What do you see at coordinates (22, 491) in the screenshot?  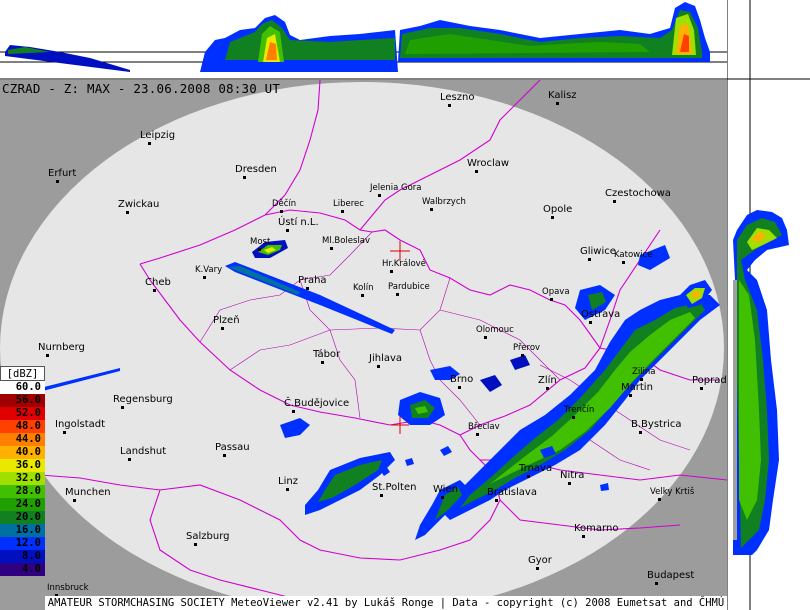 I see `legend-level: 28.0` at bounding box center [22, 491].